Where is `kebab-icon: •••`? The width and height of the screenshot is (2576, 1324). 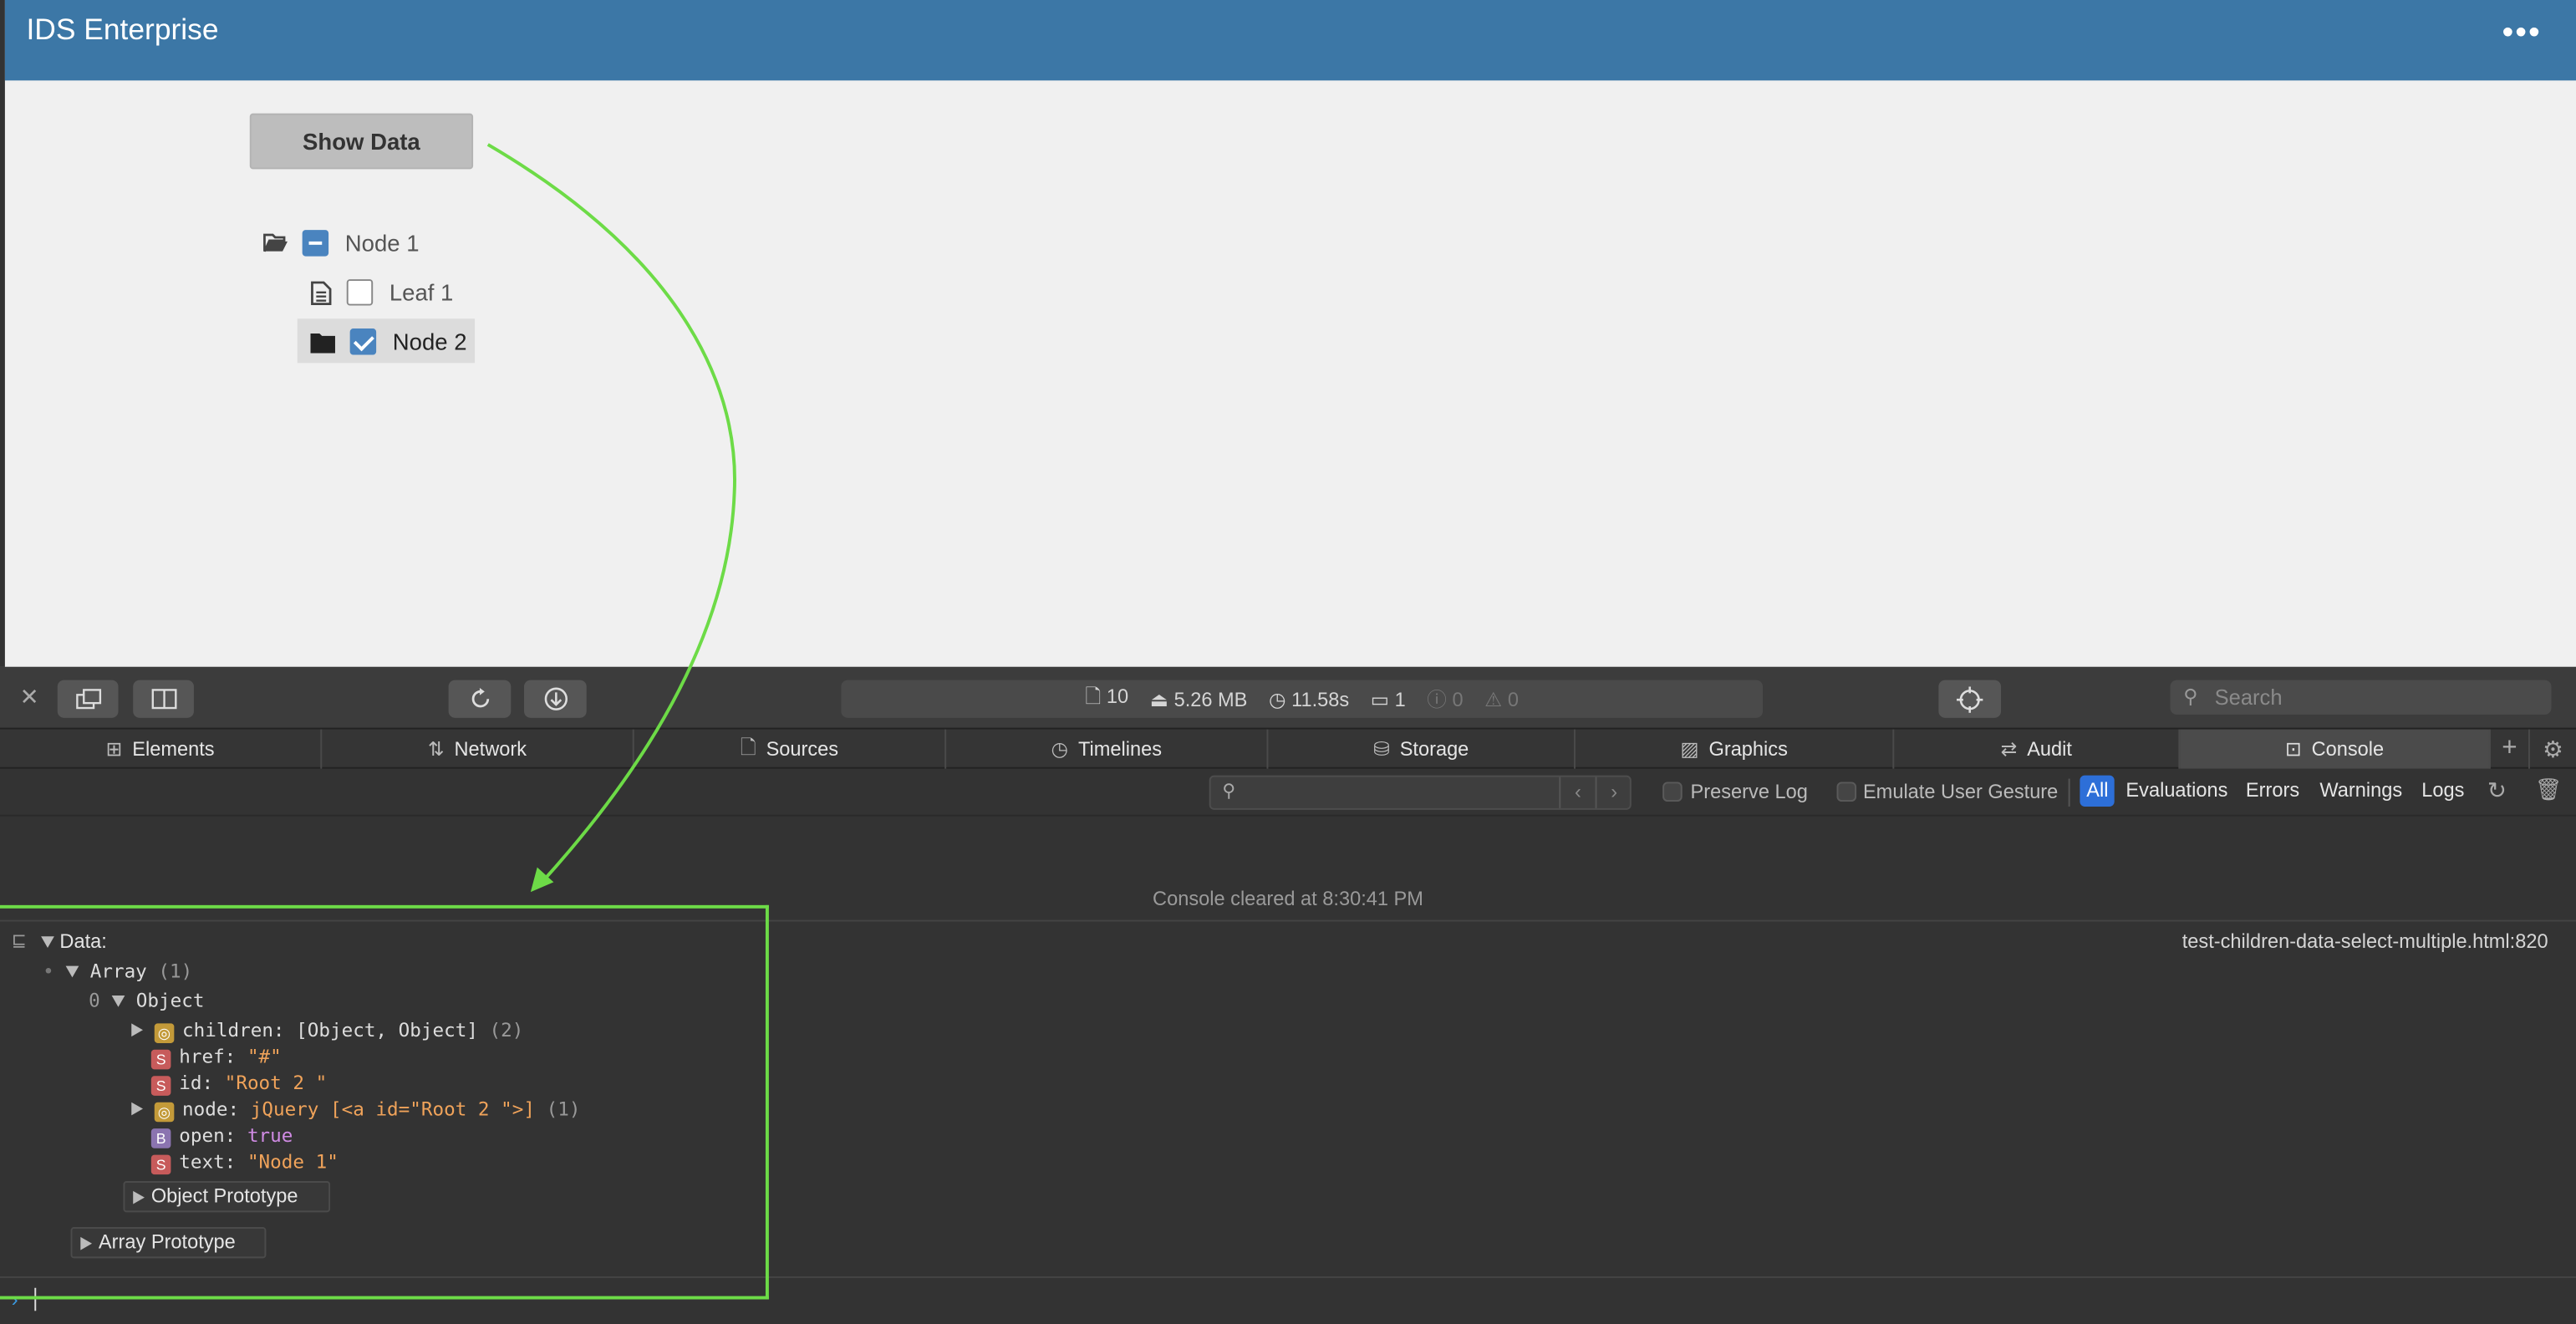
kebab-icon: ••• is located at coordinates (2522, 33).